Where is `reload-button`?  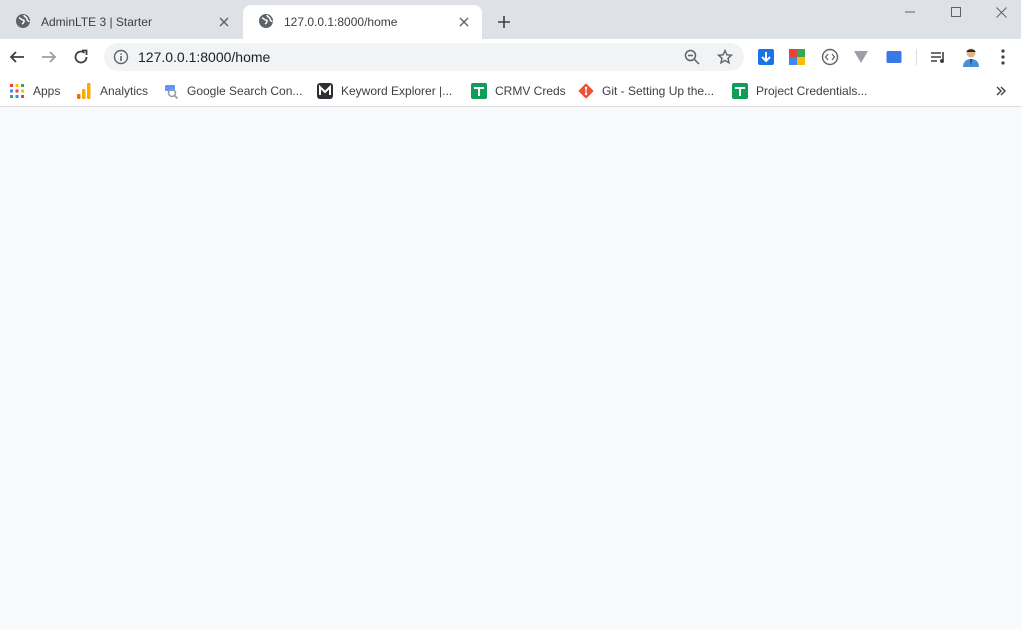 reload-button is located at coordinates (81, 57).